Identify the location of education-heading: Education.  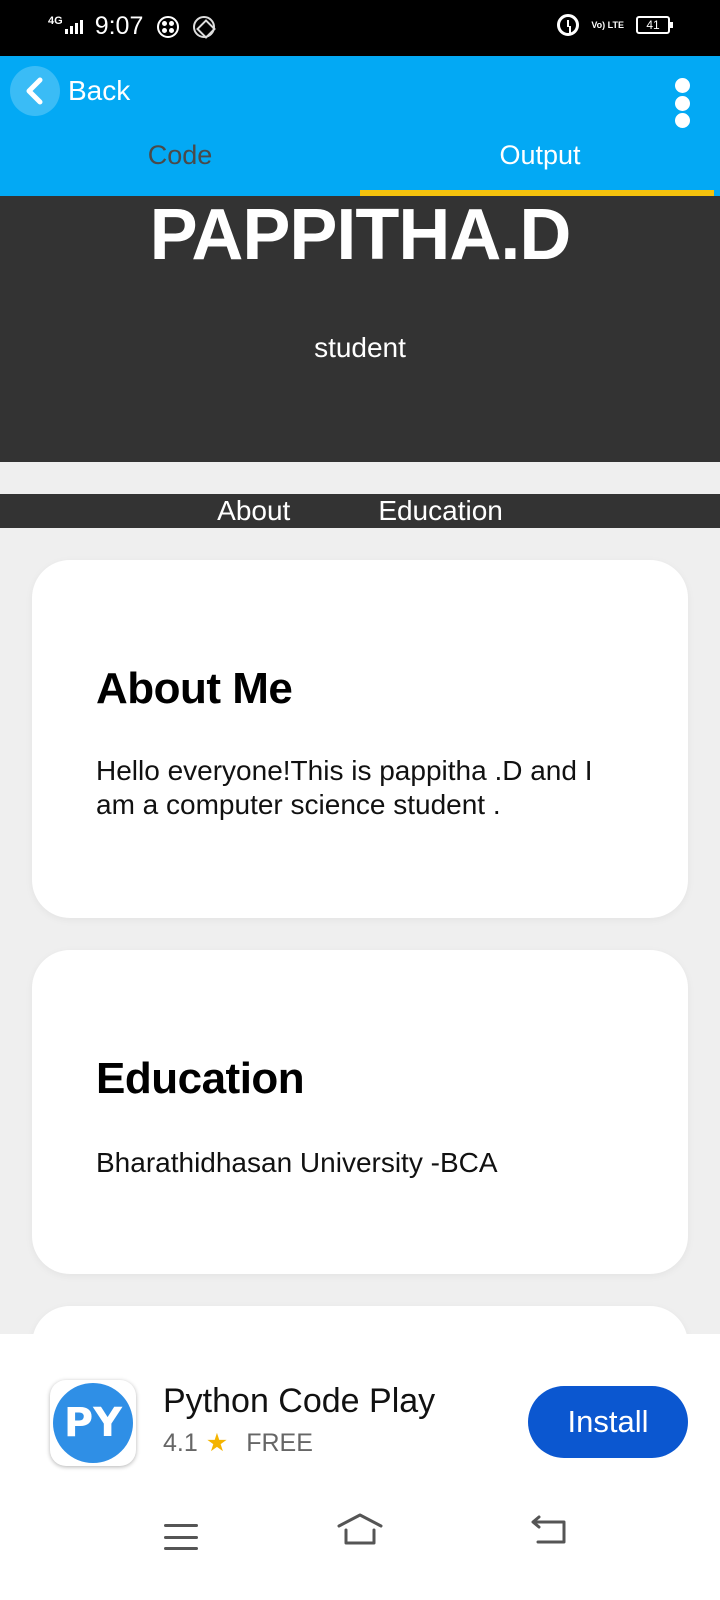
(200, 1078).